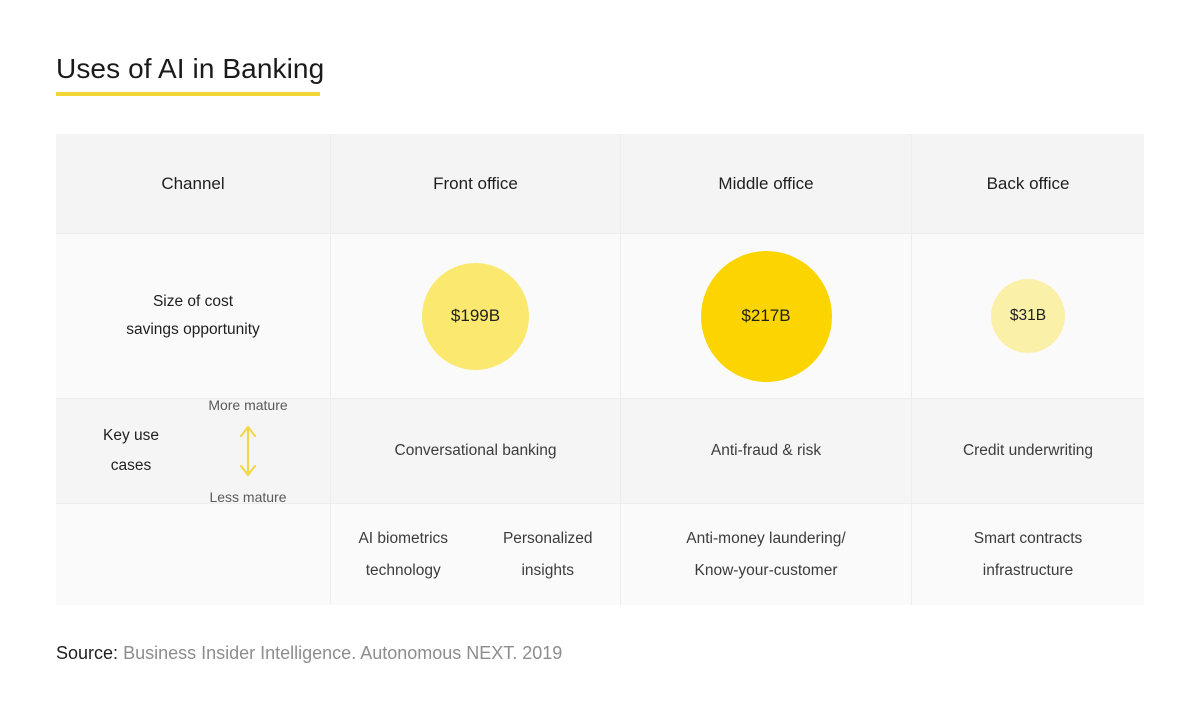 This screenshot has height=726, width=1200. What do you see at coordinates (130, 435) in the screenshot?
I see `key-use-cases-label-line1: Key use` at bounding box center [130, 435].